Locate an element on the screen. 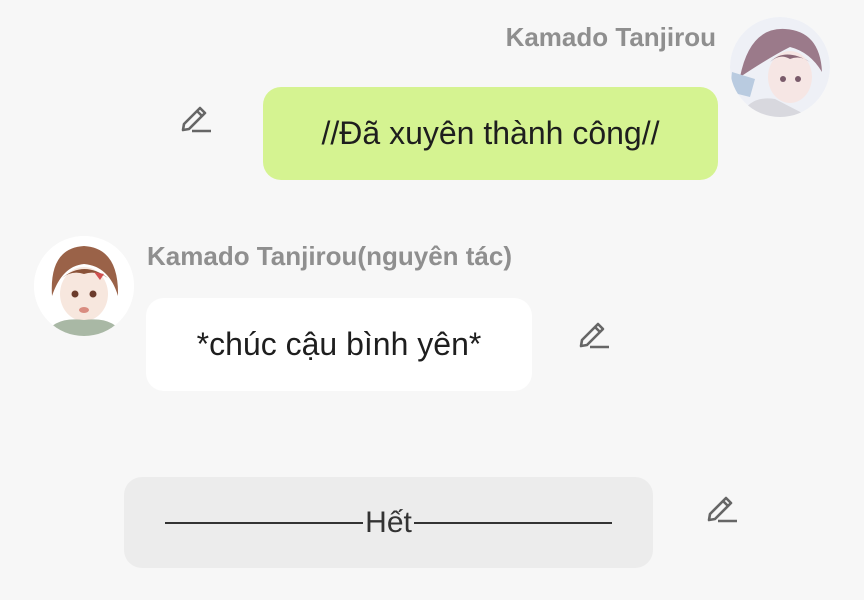 Image resolution: width=864 pixels, height=600 pixels. end-marker-text: Hết is located at coordinates (388, 522).